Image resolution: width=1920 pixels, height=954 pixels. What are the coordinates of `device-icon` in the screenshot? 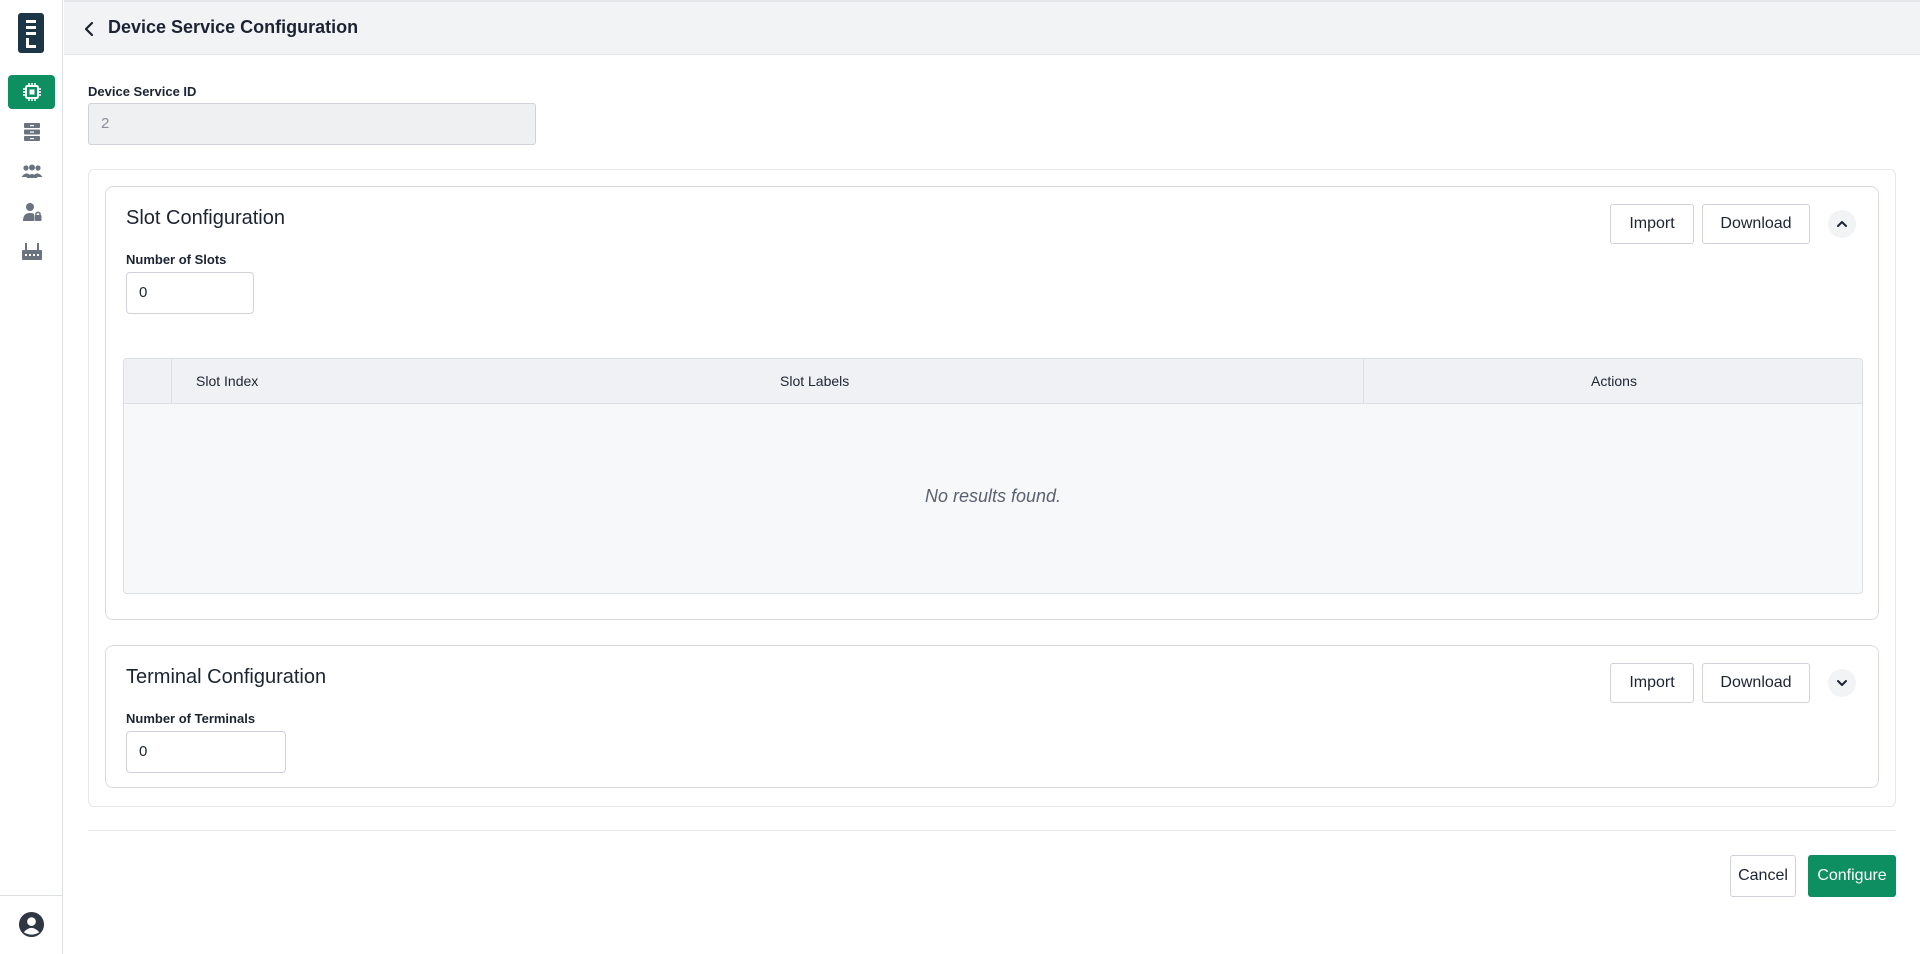 It's located at (31, 251).